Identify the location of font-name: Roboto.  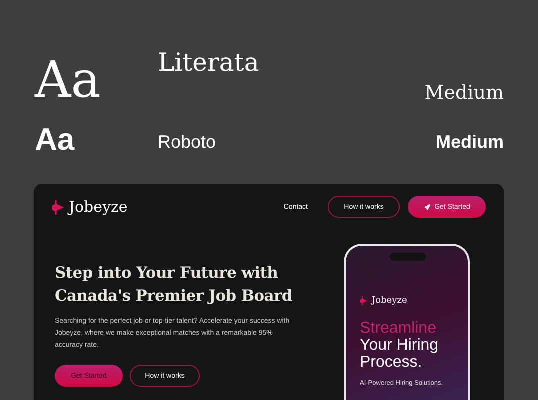
(187, 142).